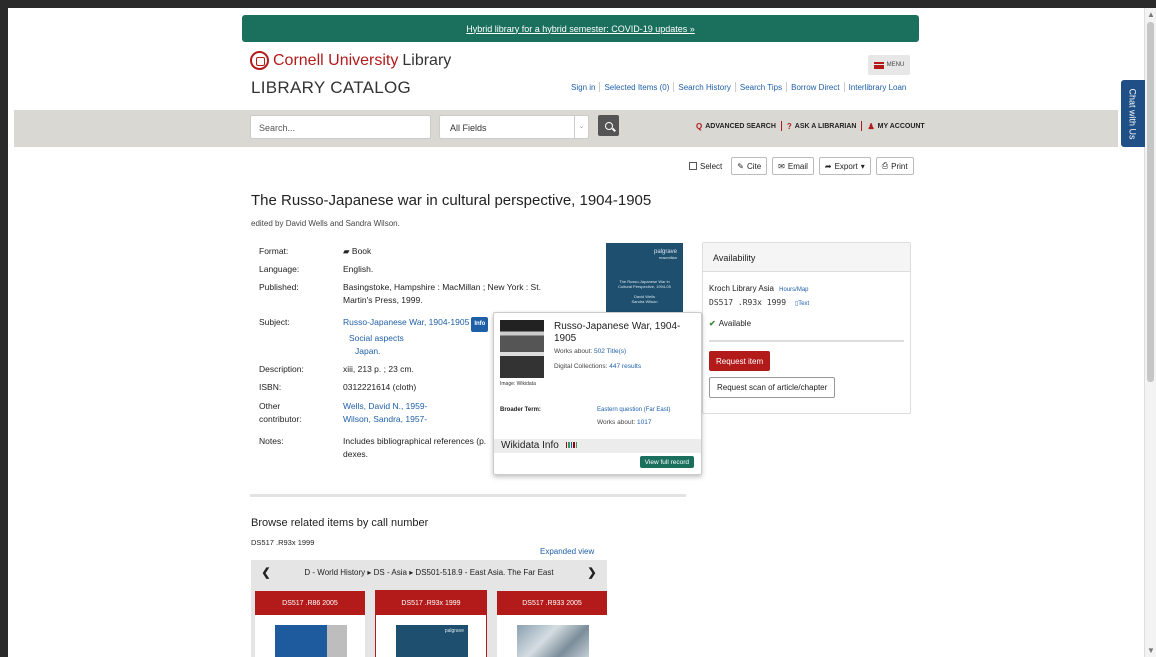  Describe the element at coordinates (259, 60) in the screenshot. I see `cornell-seal-icon` at that location.